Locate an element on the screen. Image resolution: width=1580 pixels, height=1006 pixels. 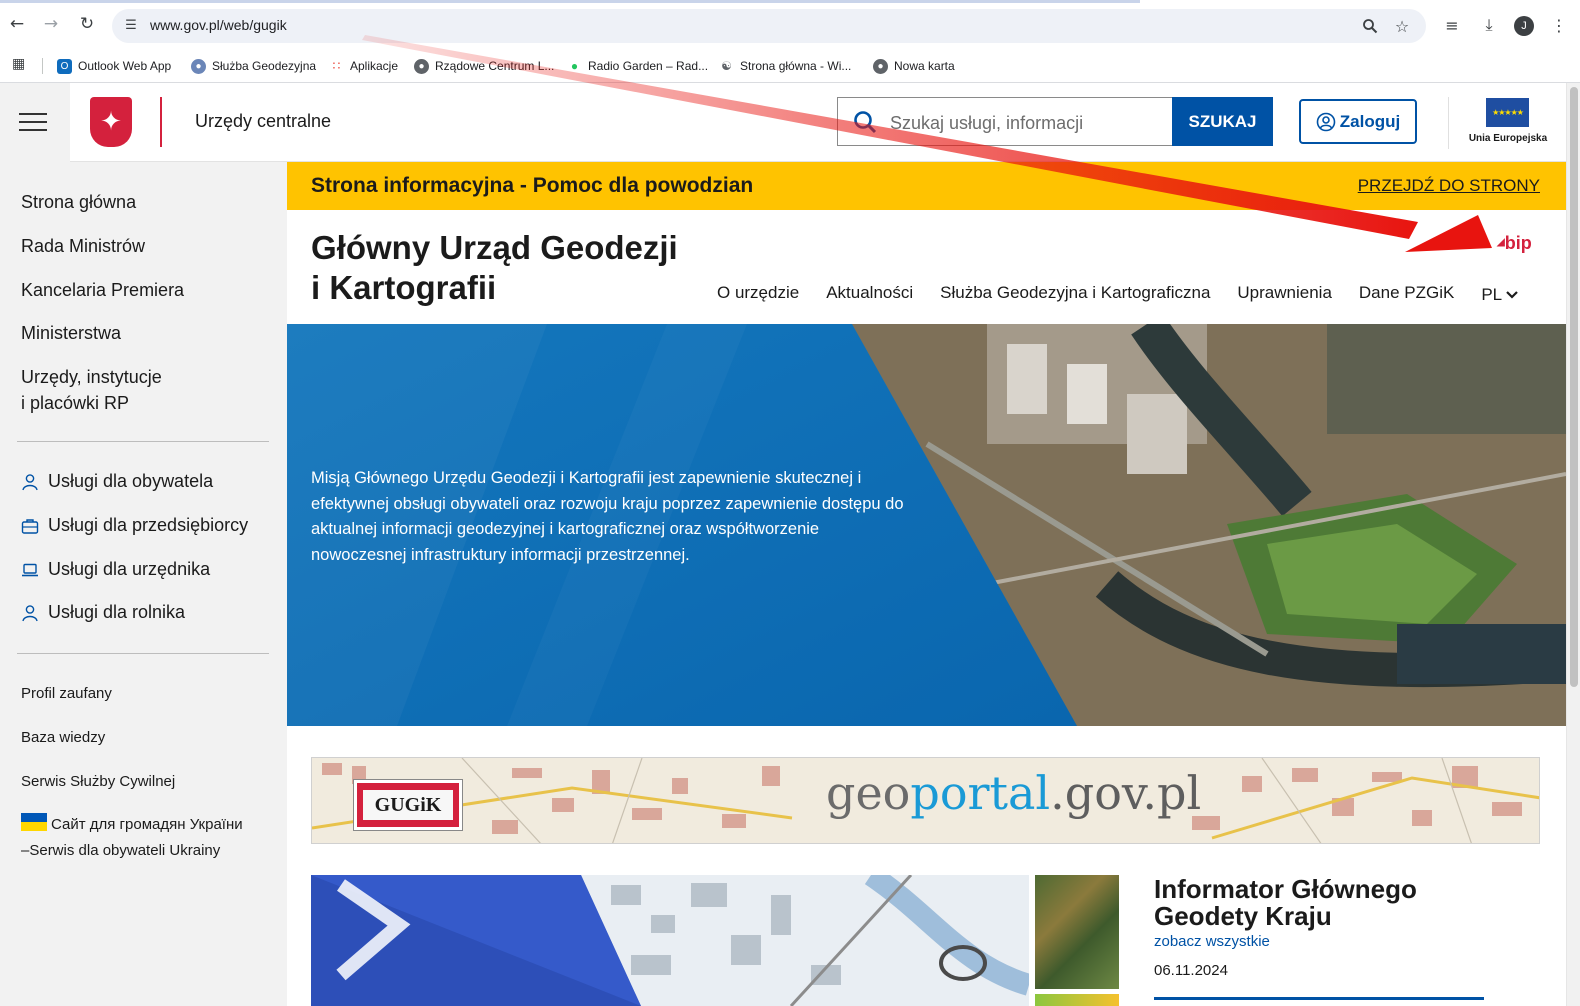
sidebar-item-trusted-profile: Profil zaufany is located at coordinates (66, 694).